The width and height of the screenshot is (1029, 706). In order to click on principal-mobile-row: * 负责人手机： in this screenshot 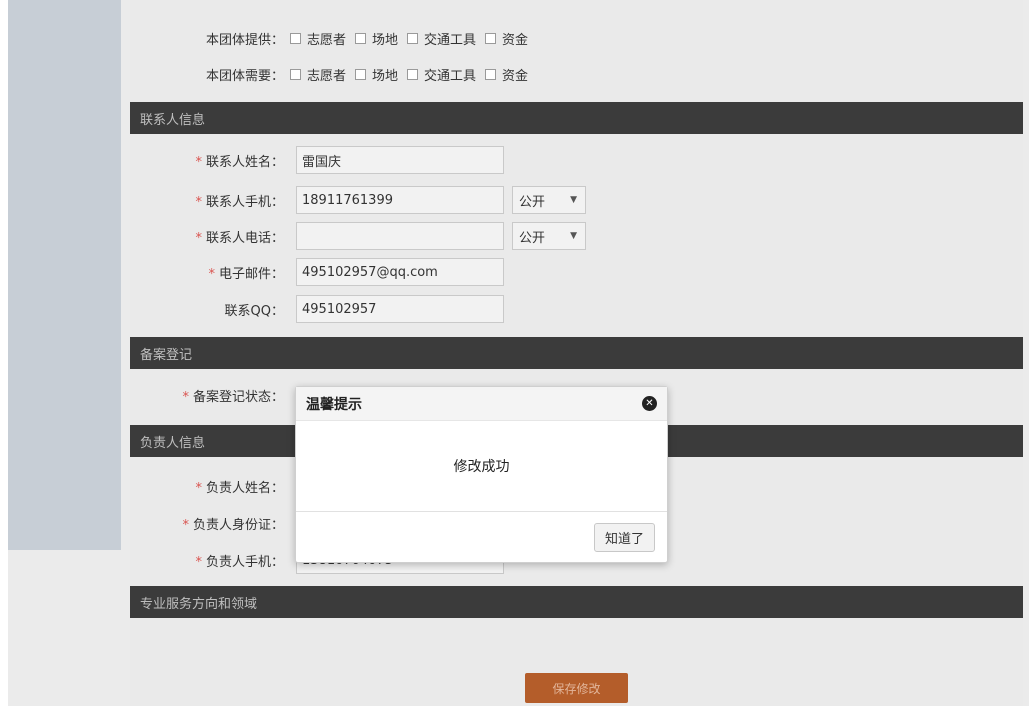, I will do `click(210, 560)`.